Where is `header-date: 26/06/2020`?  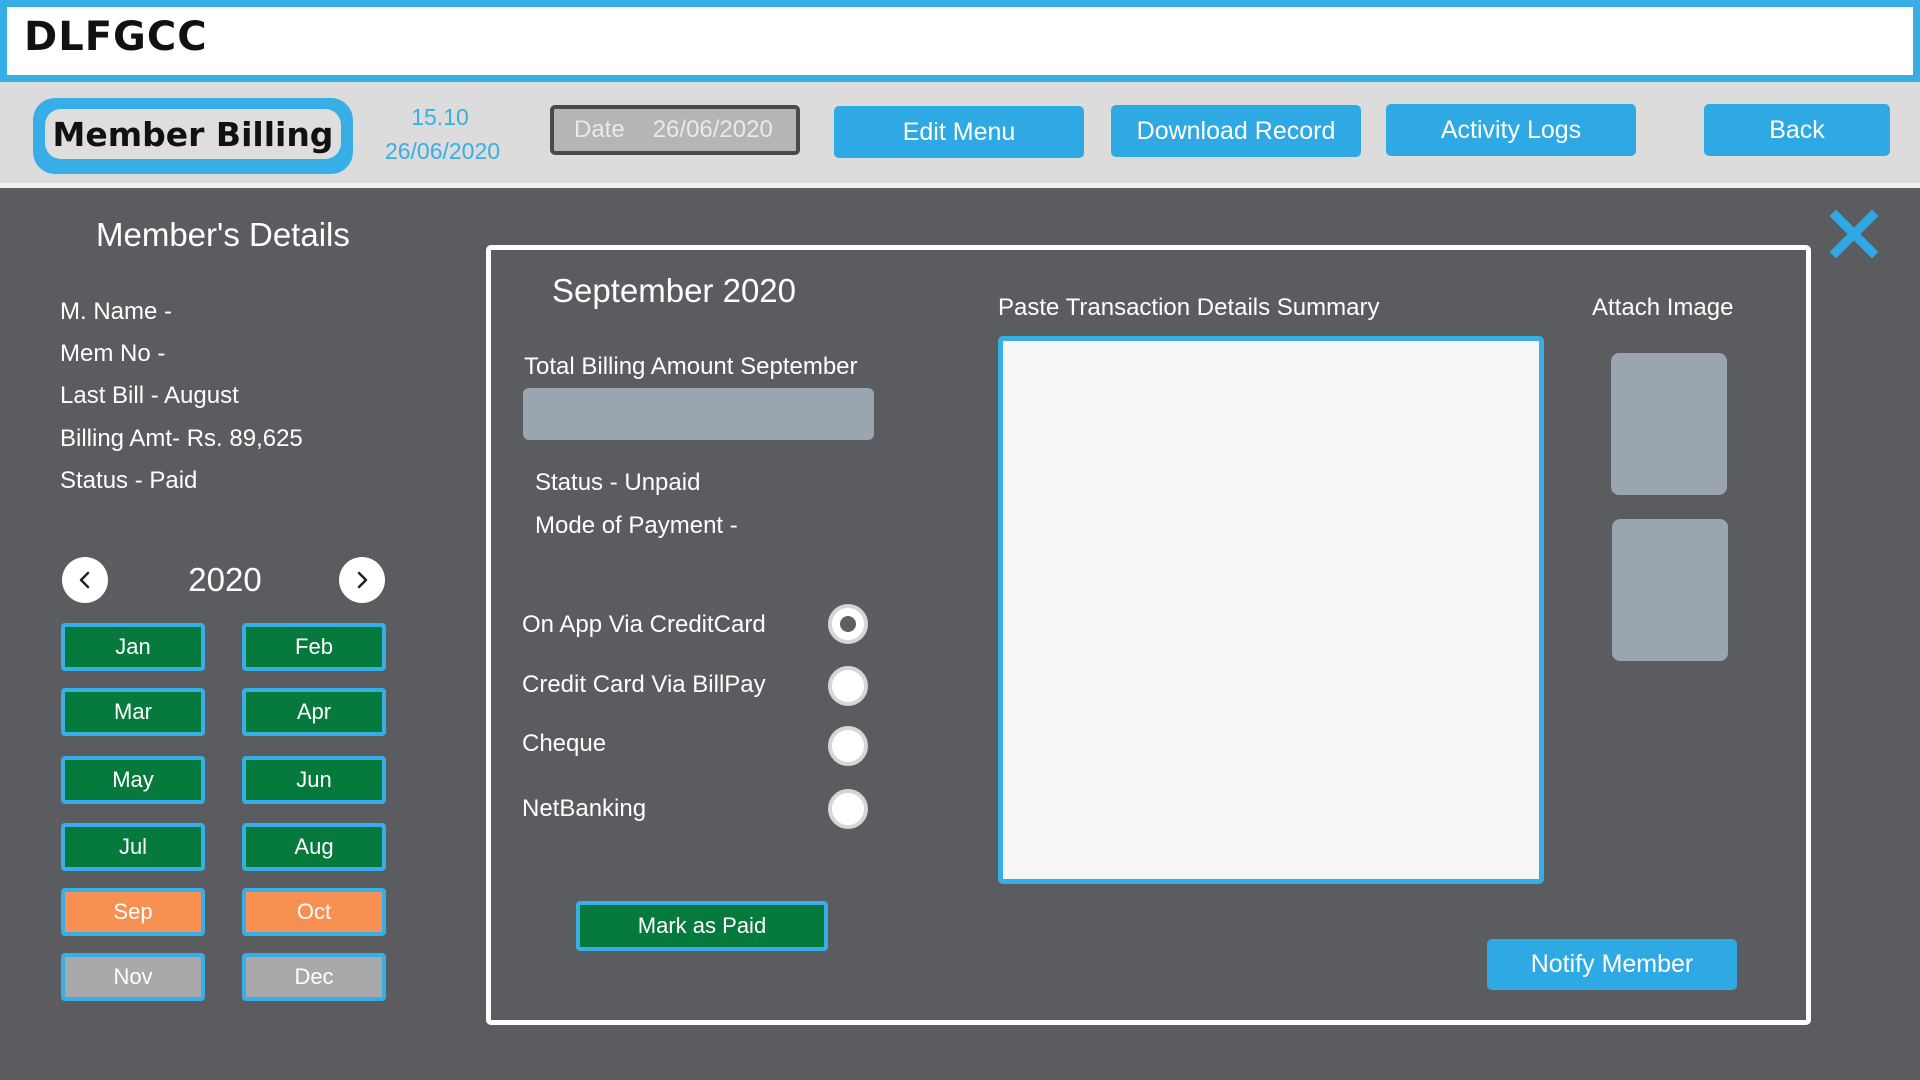 header-date: 26/06/2020 is located at coordinates (442, 151).